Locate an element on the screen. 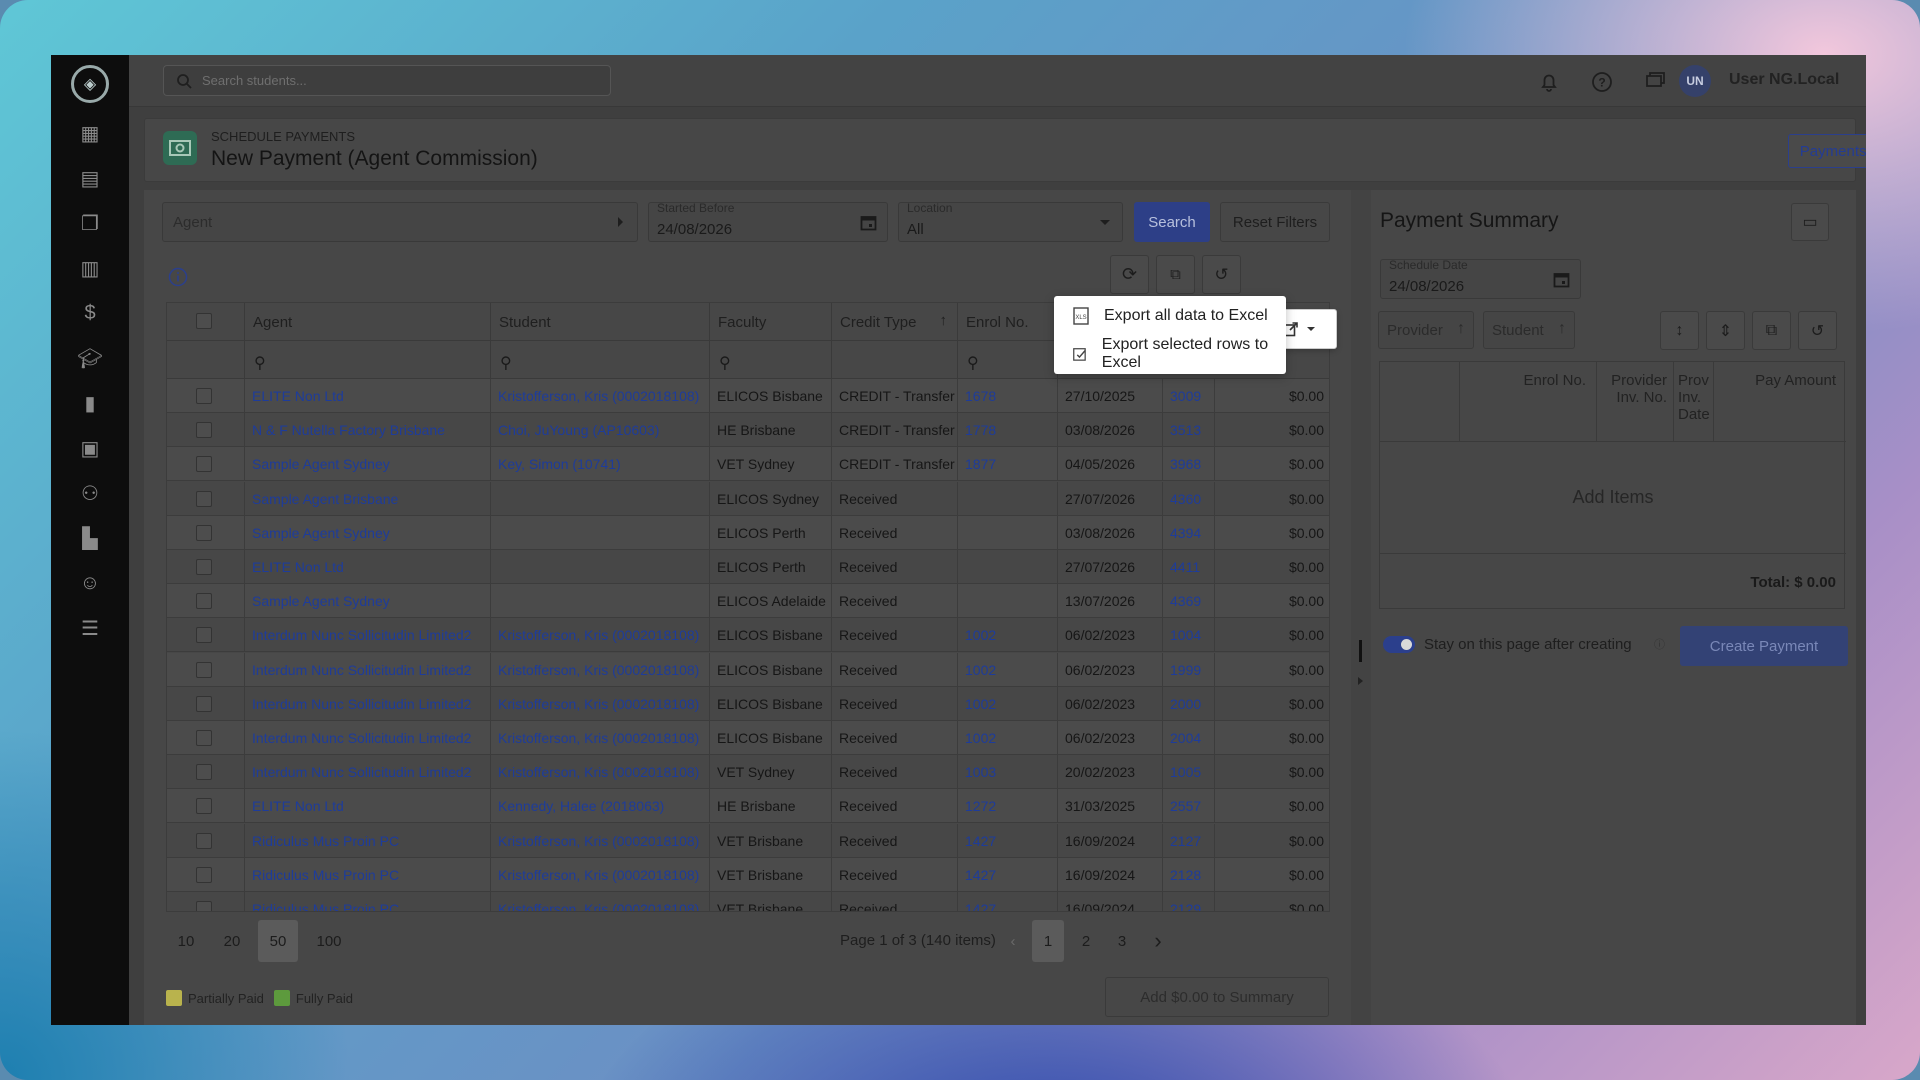 The height and width of the screenshot is (1080, 1920). cell-id: 3009 is located at coordinates (1189, 396).